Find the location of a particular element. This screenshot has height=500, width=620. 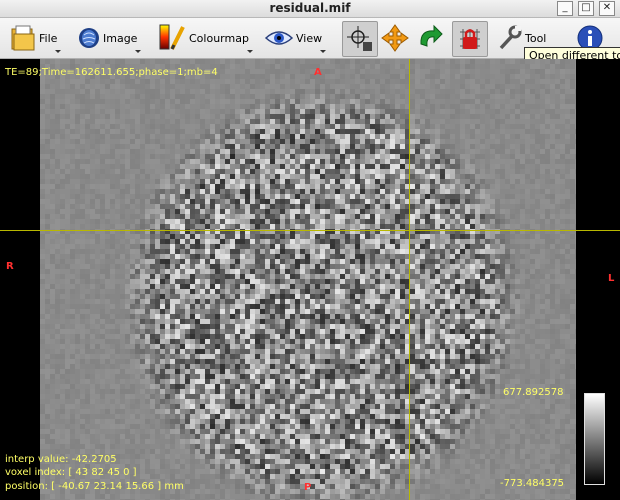

image-info-text: TE=89;Time=162611.655;phase=1;mb=4 is located at coordinates (111, 72).